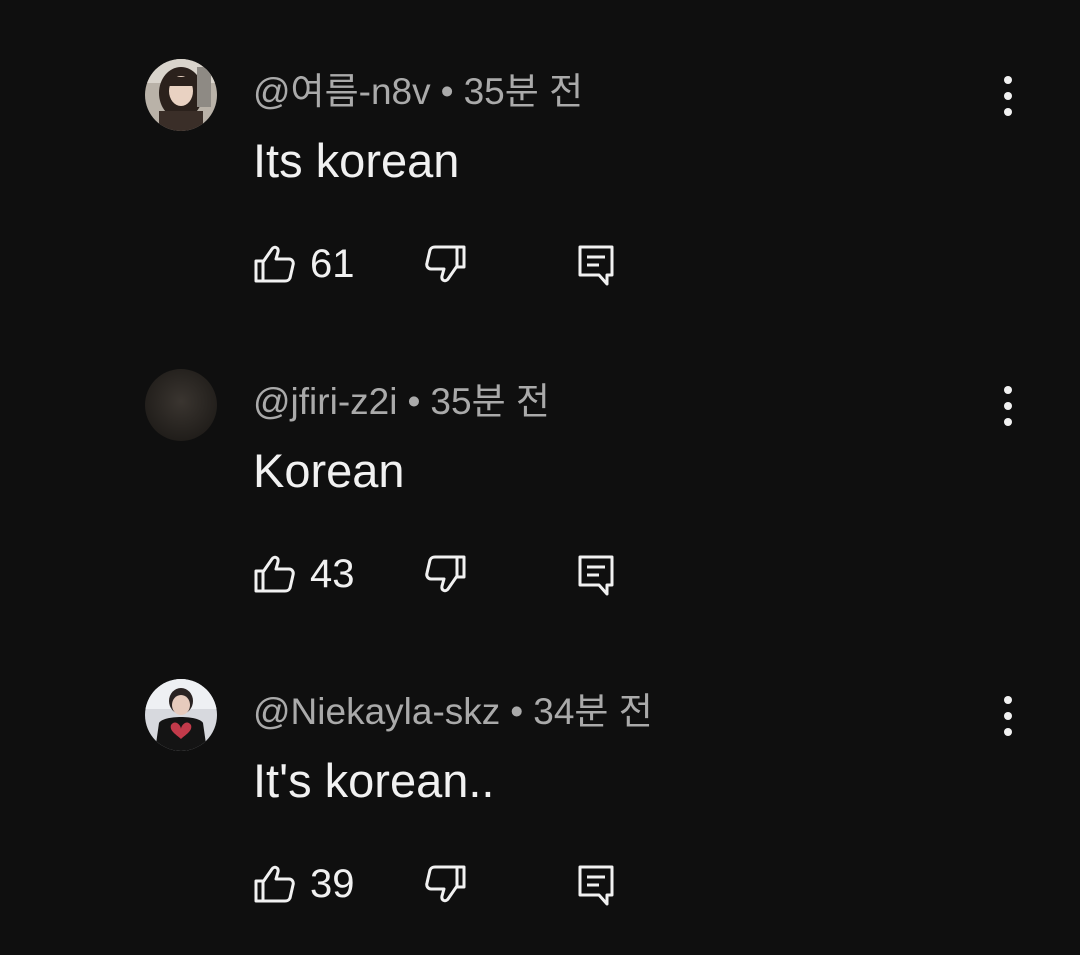  What do you see at coordinates (356, 160) in the screenshot?
I see `comment-text: Its korean` at bounding box center [356, 160].